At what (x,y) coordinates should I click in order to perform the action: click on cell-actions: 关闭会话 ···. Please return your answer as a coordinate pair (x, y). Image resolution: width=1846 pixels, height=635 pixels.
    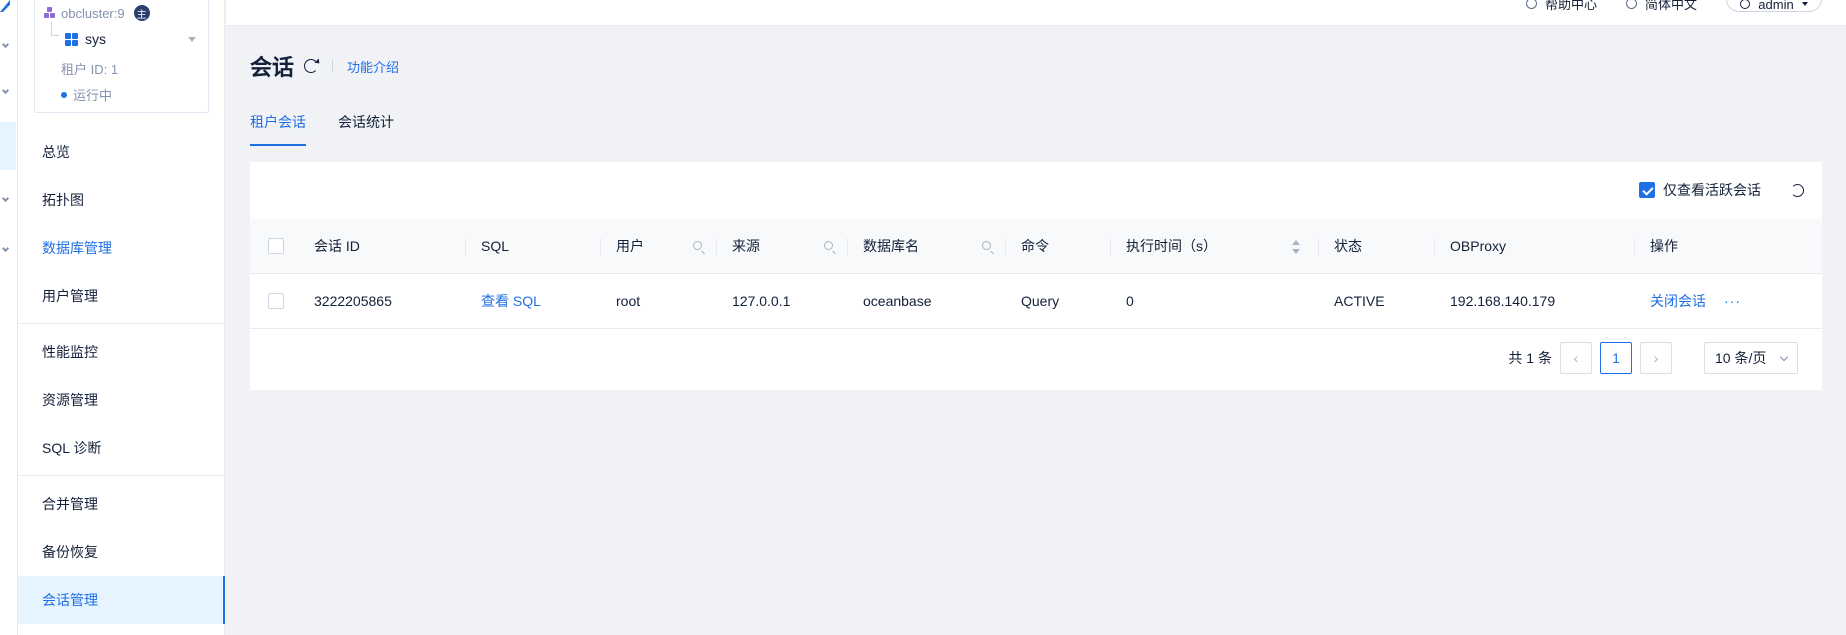
    Looking at the image, I should click on (1728, 301).